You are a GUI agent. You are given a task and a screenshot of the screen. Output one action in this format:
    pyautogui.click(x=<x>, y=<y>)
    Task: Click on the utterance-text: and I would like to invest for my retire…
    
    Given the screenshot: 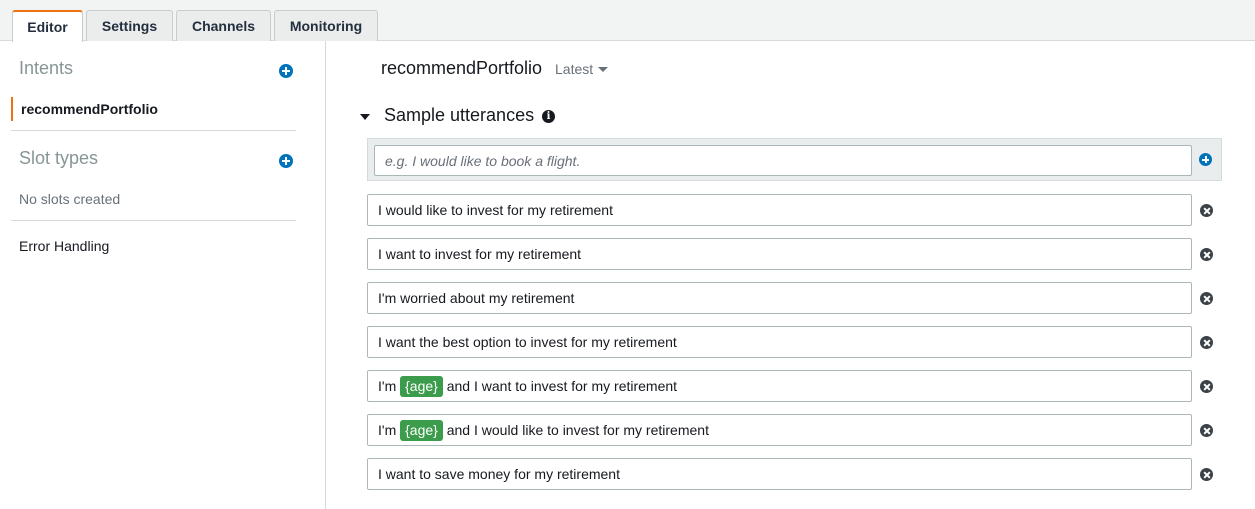 What is the action you would take?
    pyautogui.click(x=575, y=430)
    